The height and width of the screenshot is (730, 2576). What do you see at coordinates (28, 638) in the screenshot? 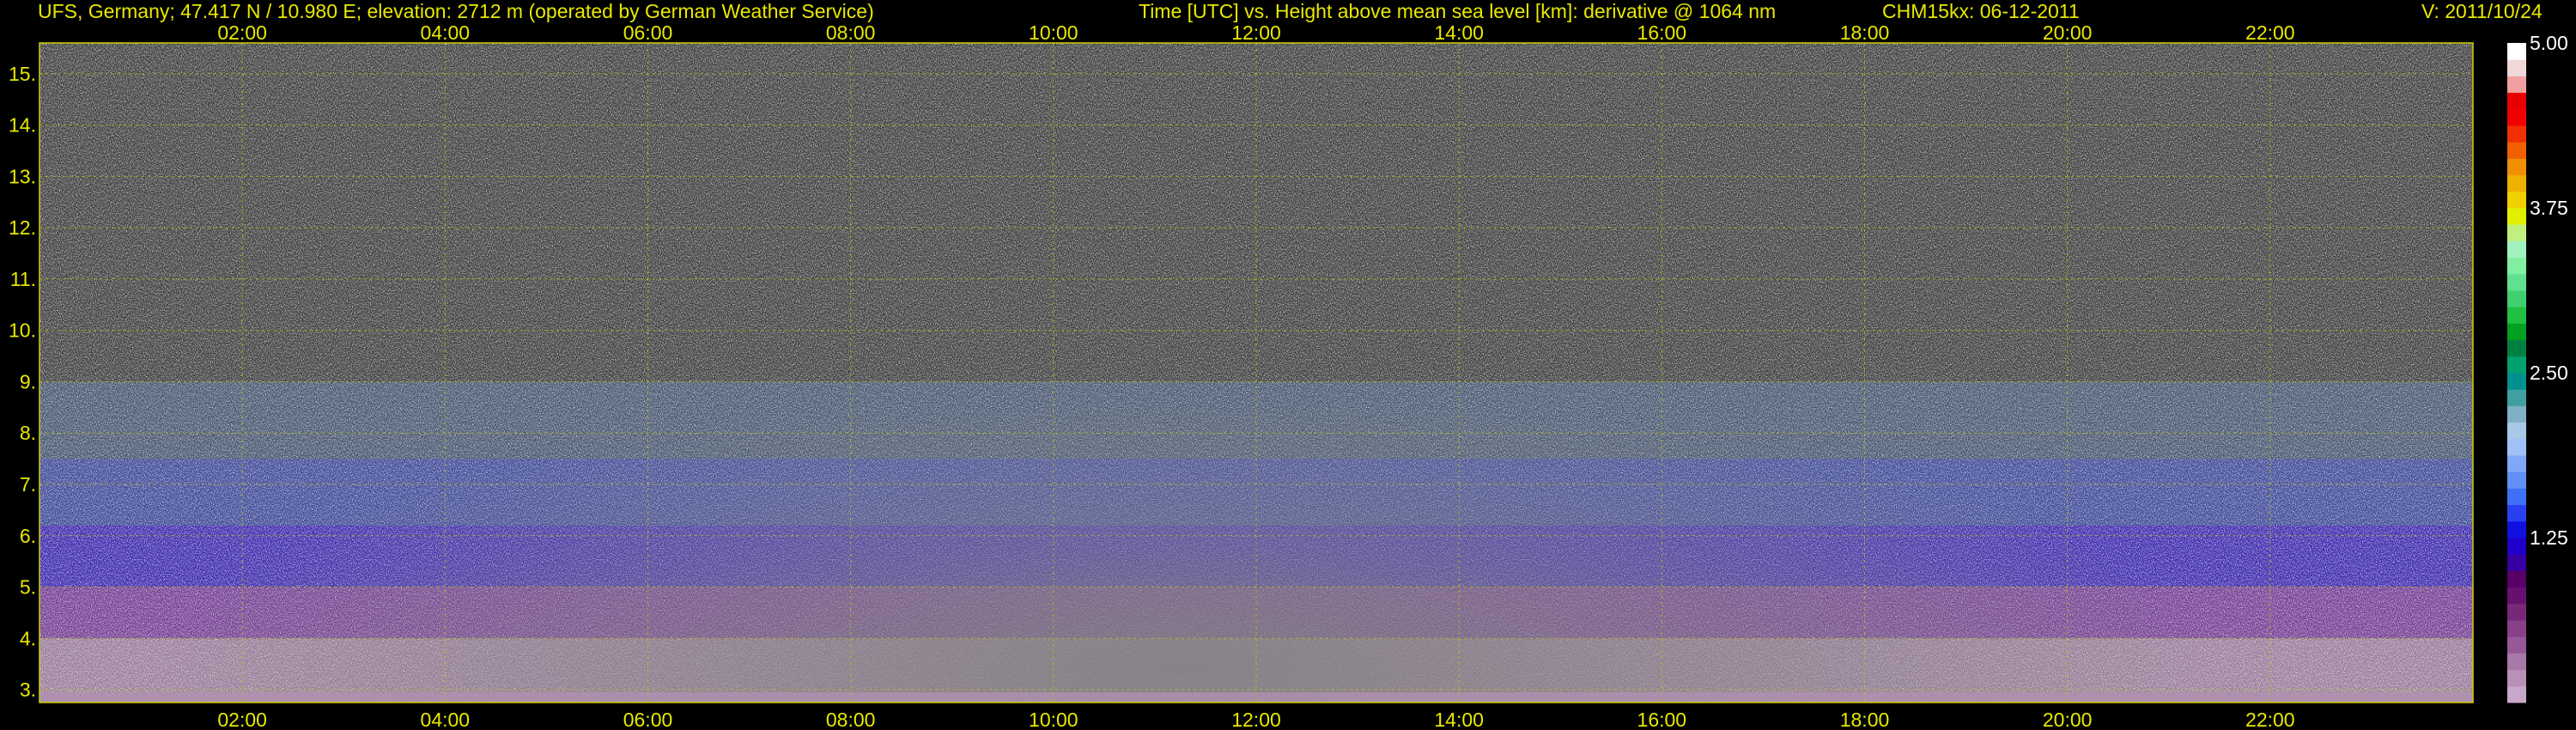
I see `y-tick-label: 4.` at bounding box center [28, 638].